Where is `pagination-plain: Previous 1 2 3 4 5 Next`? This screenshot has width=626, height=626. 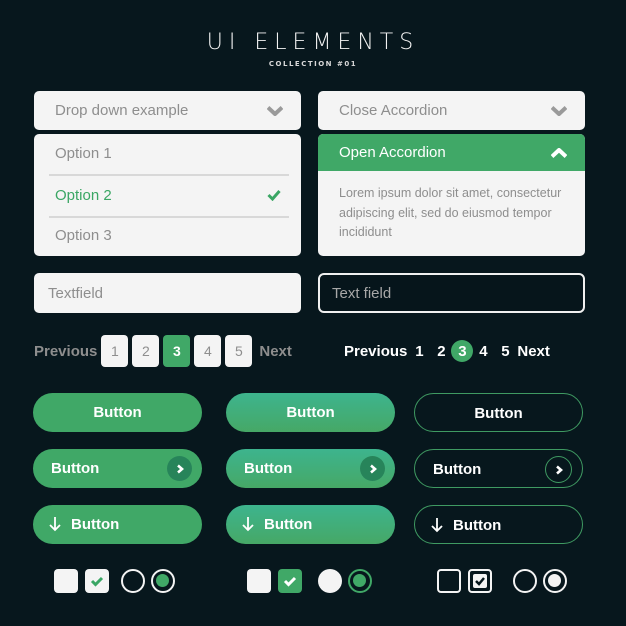
pagination-plain: Previous 1 2 3 4 5 Next is located at coordinates (447, 351).